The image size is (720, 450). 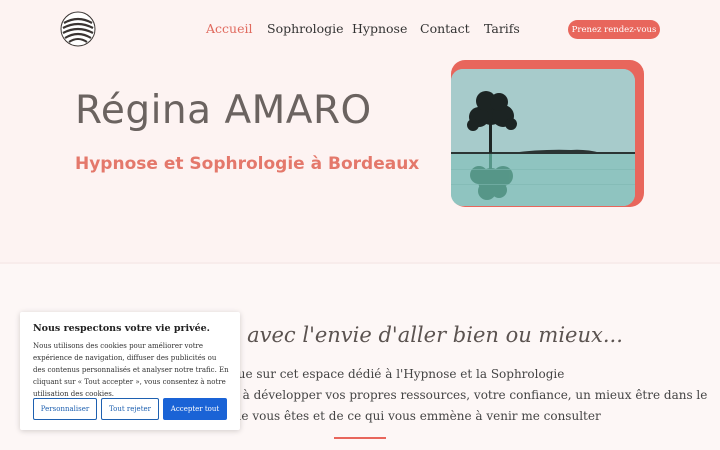 I want to click on appointment-button: Prenez rendez-vous, so click(x=614, y=29).